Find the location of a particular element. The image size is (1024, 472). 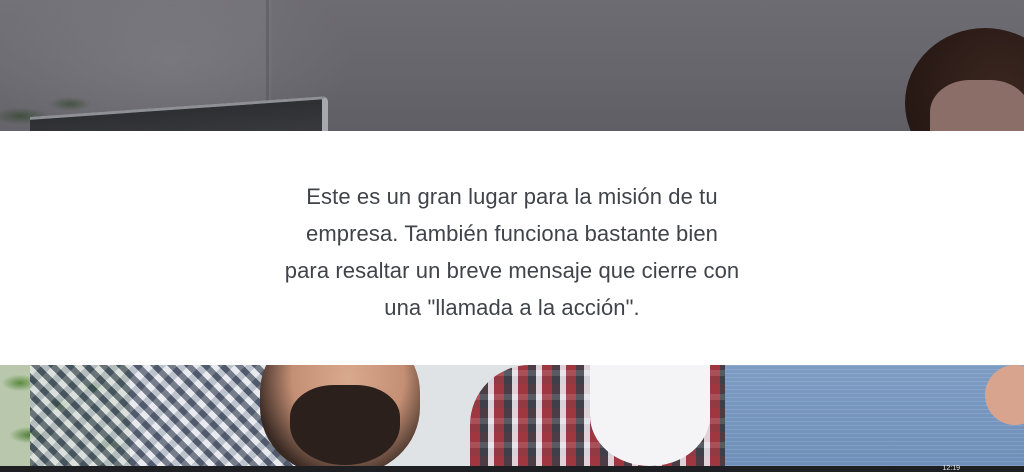

taskbar: 12:19 is located at coordinates (512, 468).